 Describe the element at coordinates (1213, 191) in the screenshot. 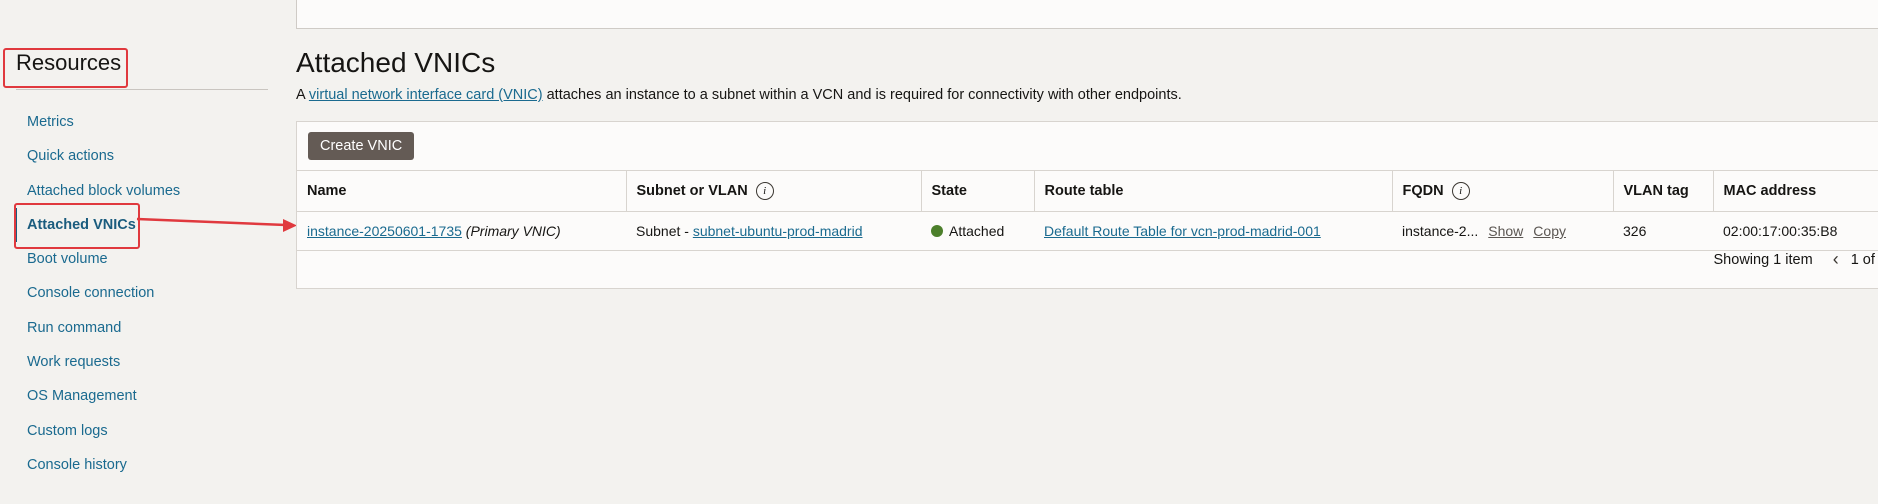

I see `column-header-route-table: Route table` at that location.